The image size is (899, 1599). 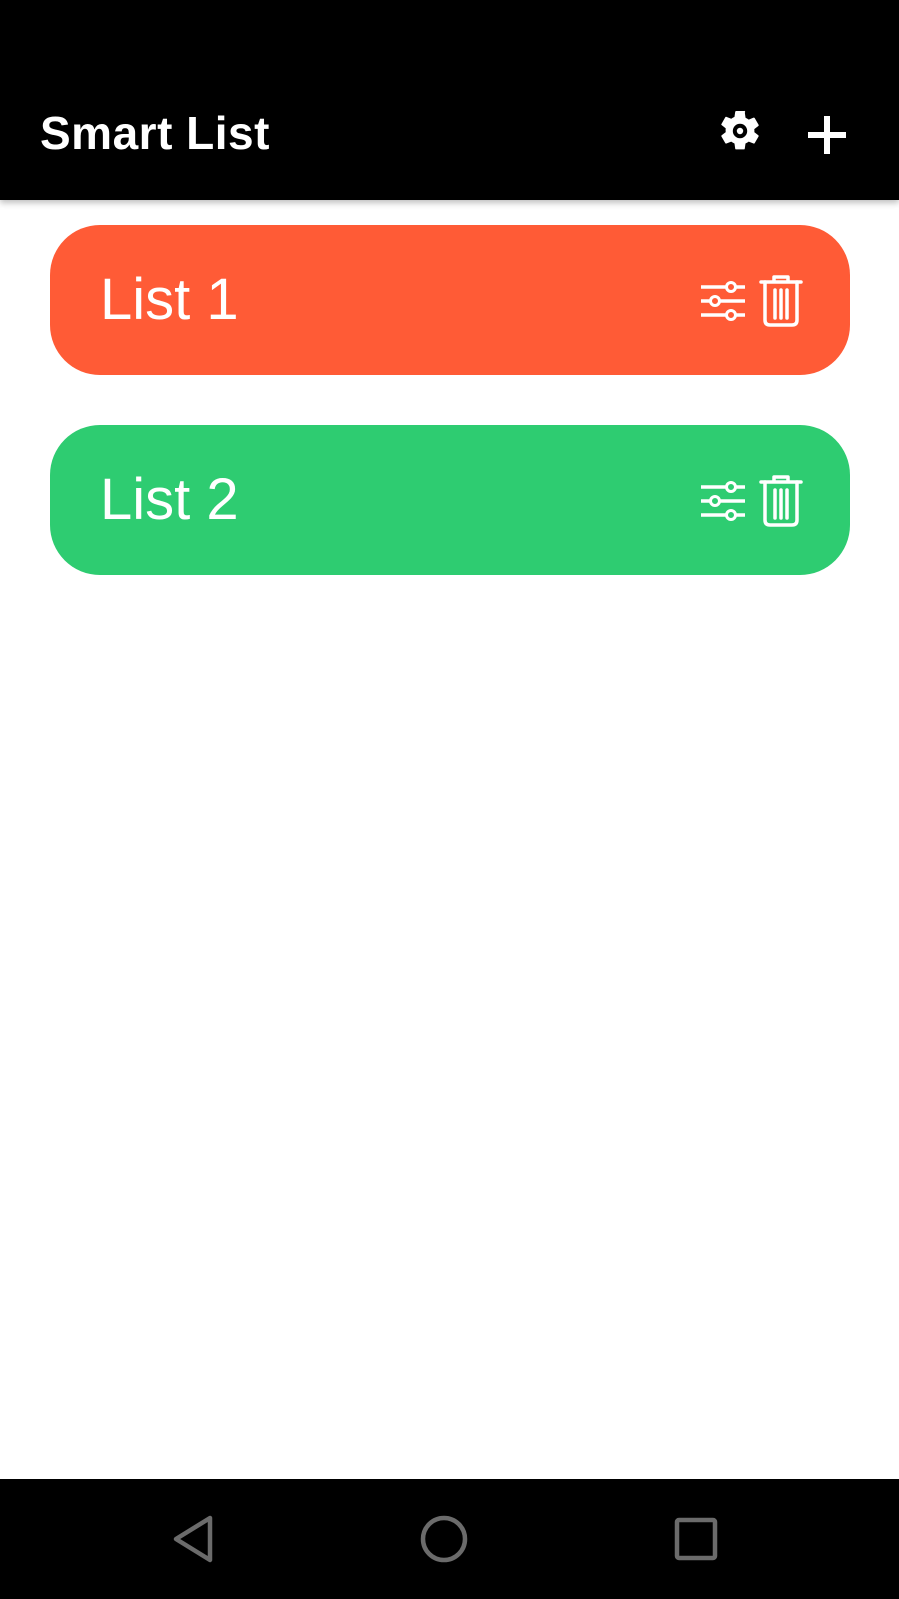 What do you see at coordinates (450, 300) in the screenshot?
I see `list-card: List 1` at bounding box center [450, 300].